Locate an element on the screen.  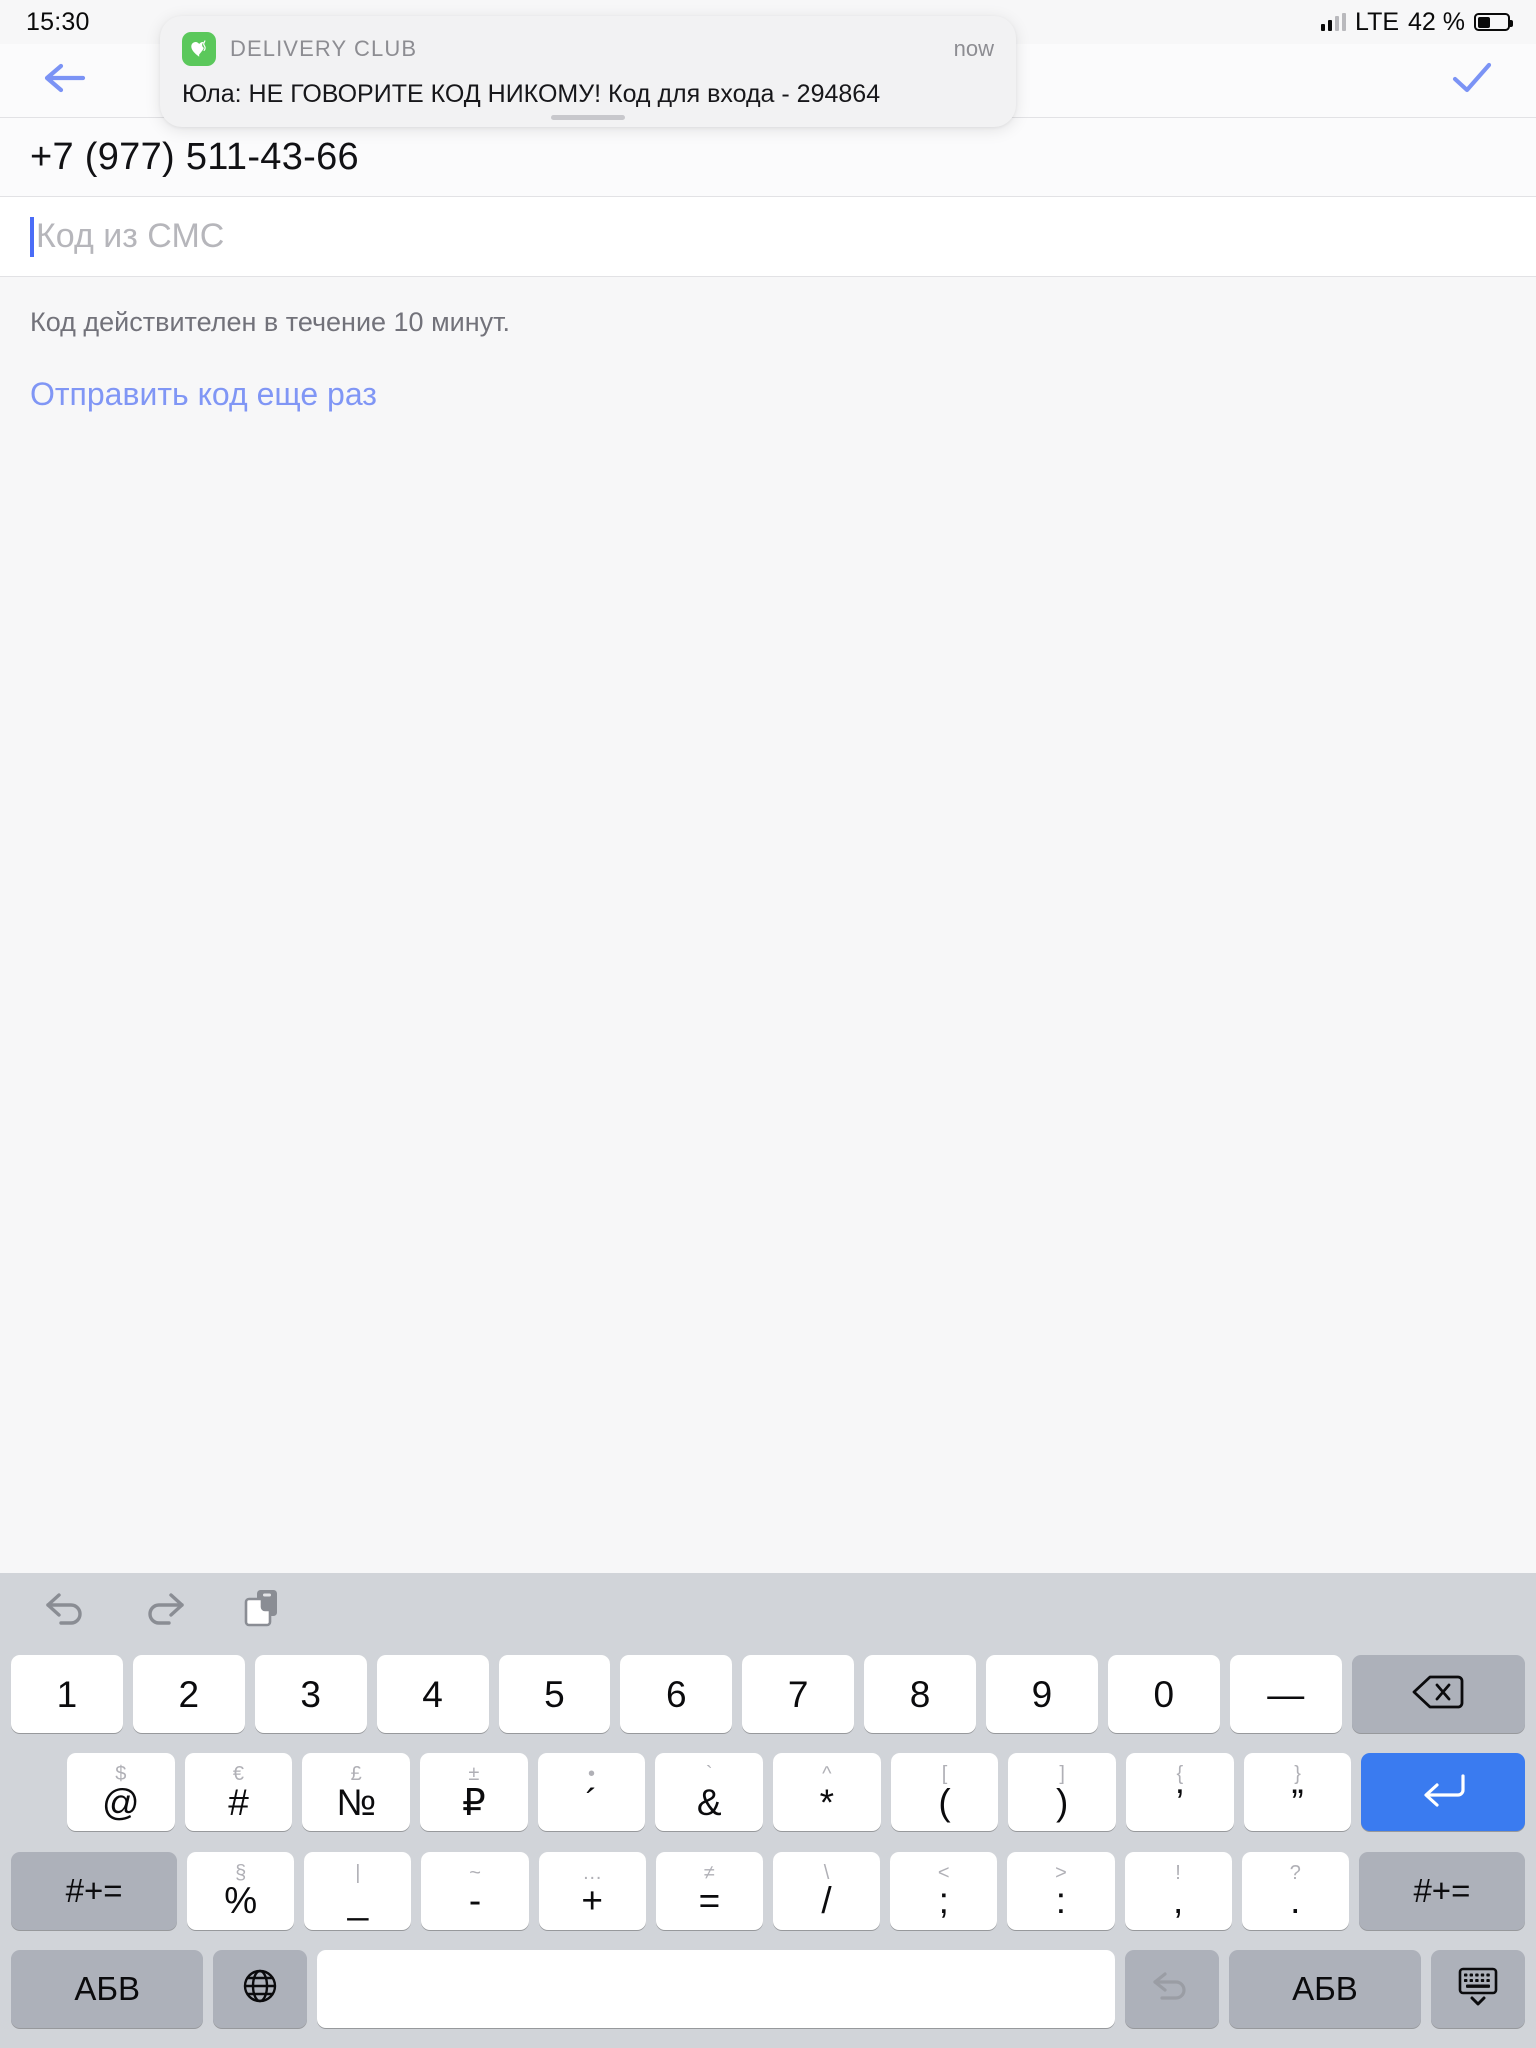
key-_-secondary: | is located at coordinates (358, 1872).